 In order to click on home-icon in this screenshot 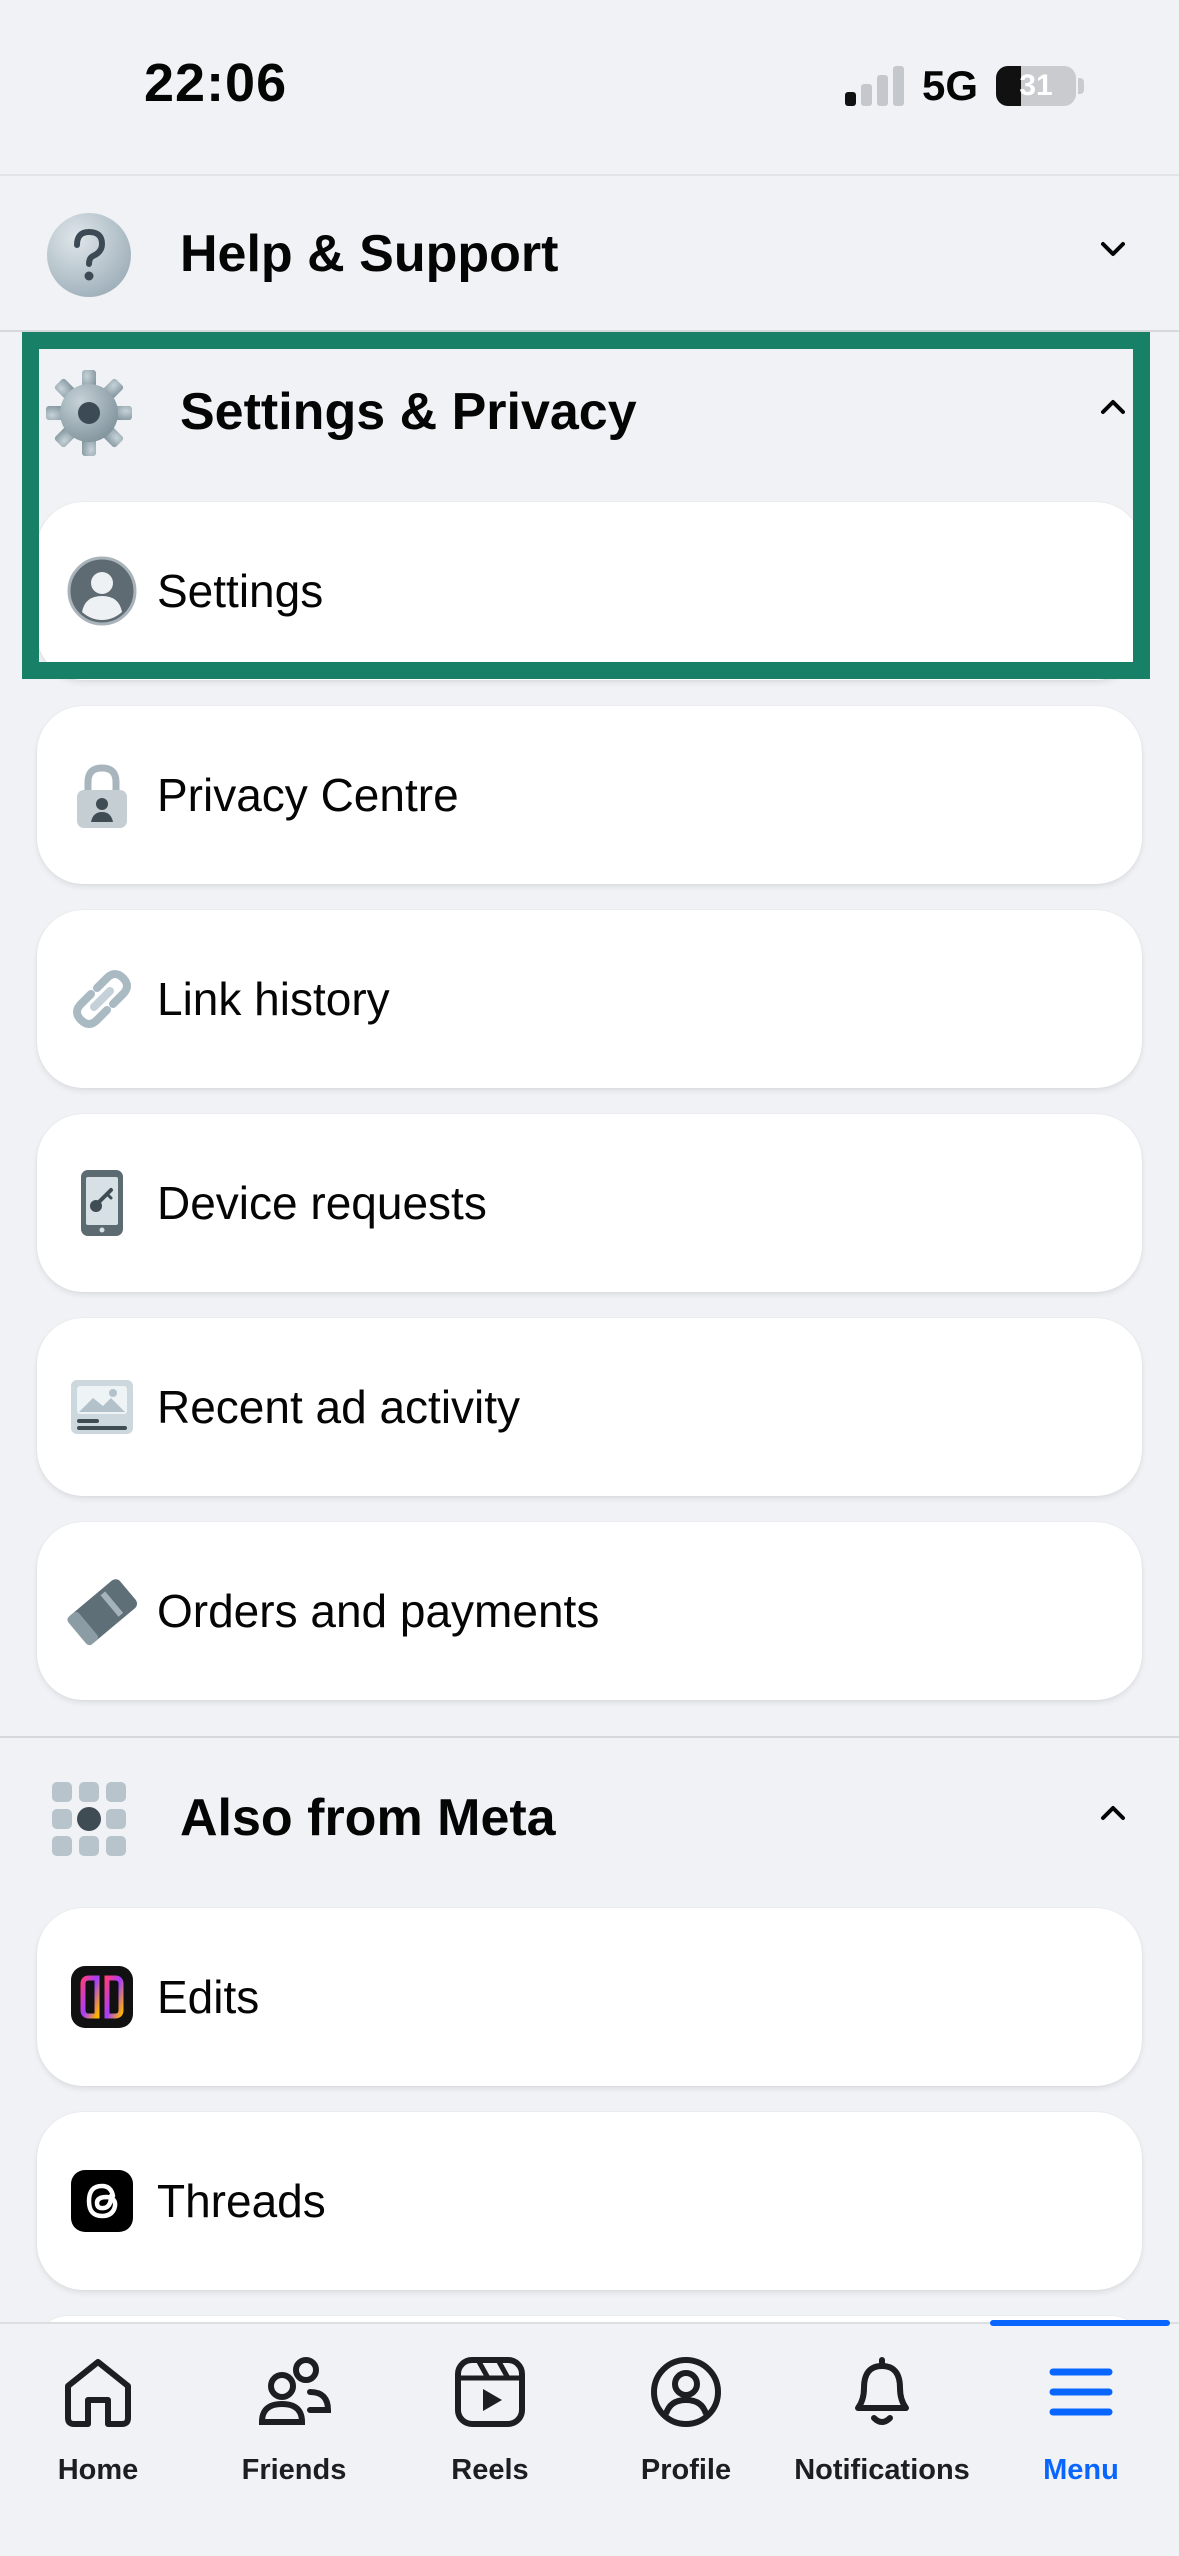, I will do `click(98, 2393)`.